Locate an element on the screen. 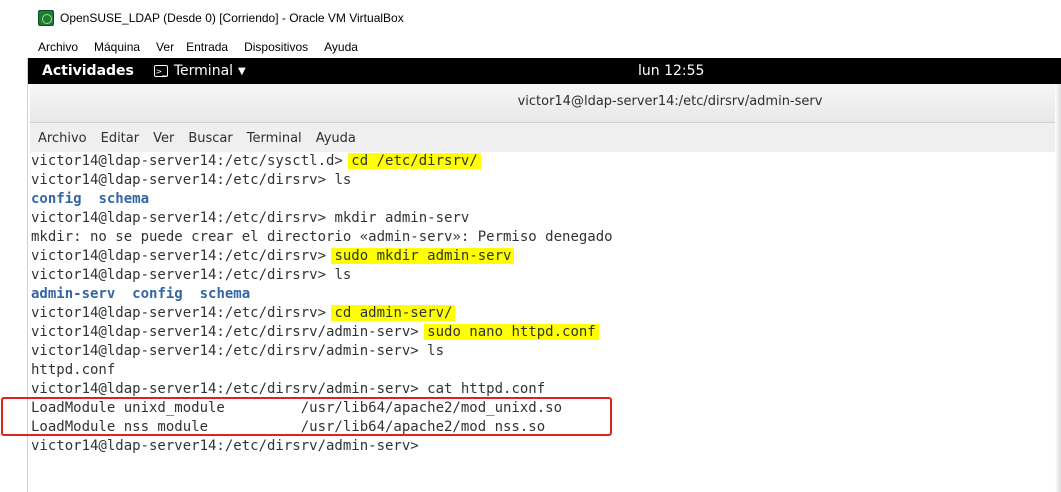  highlighted-command: cd admin-serv/ is located at coordinates (393, 313).